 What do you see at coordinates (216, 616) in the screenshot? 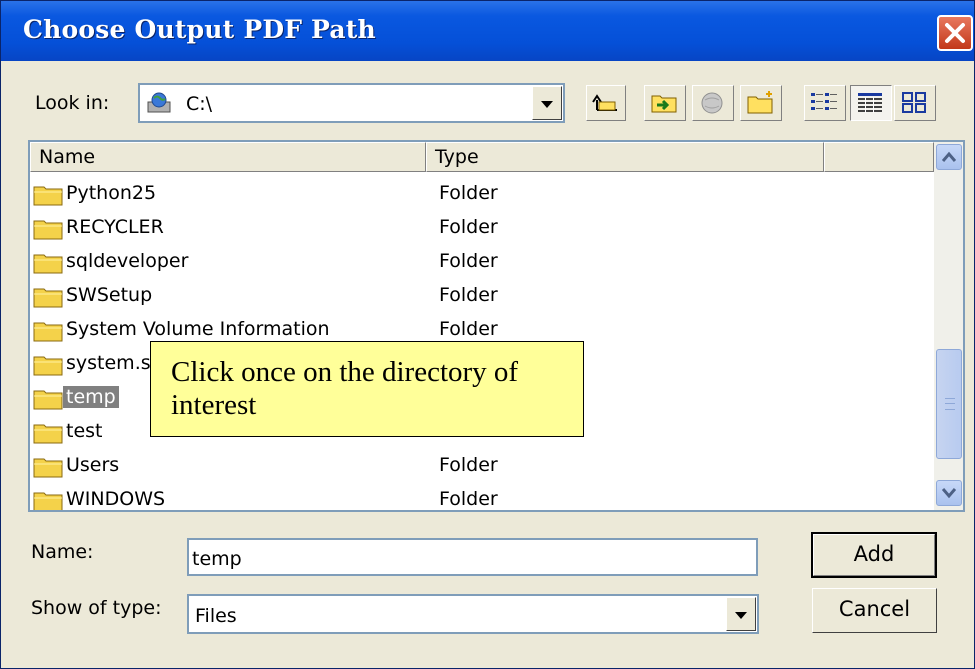
I see `file-type-value: Files` at bounding box center [216, 616].